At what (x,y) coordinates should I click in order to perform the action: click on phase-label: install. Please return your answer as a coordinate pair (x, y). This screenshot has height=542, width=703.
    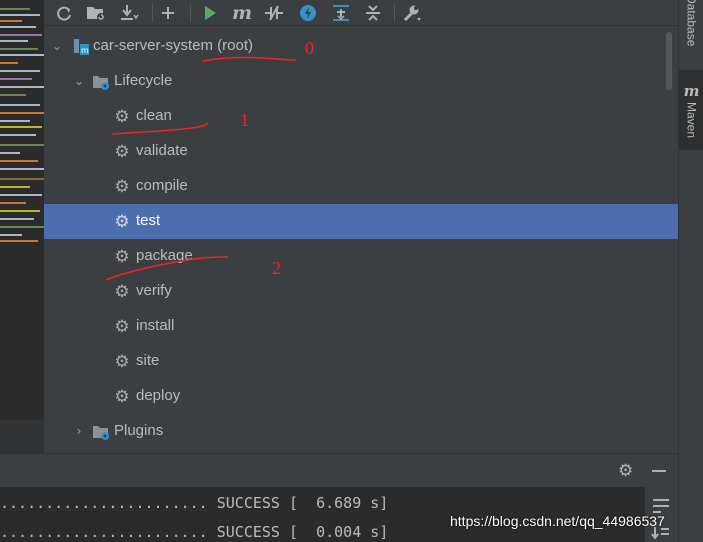
    Looking at the image, I should click on (155, 325).